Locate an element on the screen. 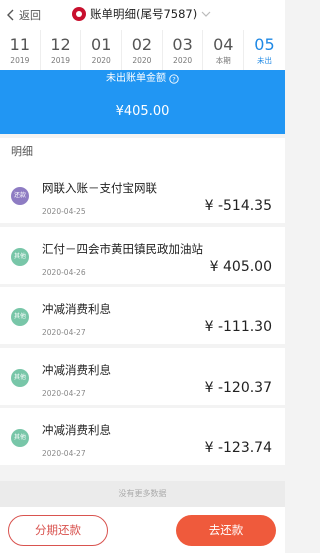 This screenshot has height=553, width=320. transaction-amount: ¥ -111.30 is located at coordinates (238, 327).